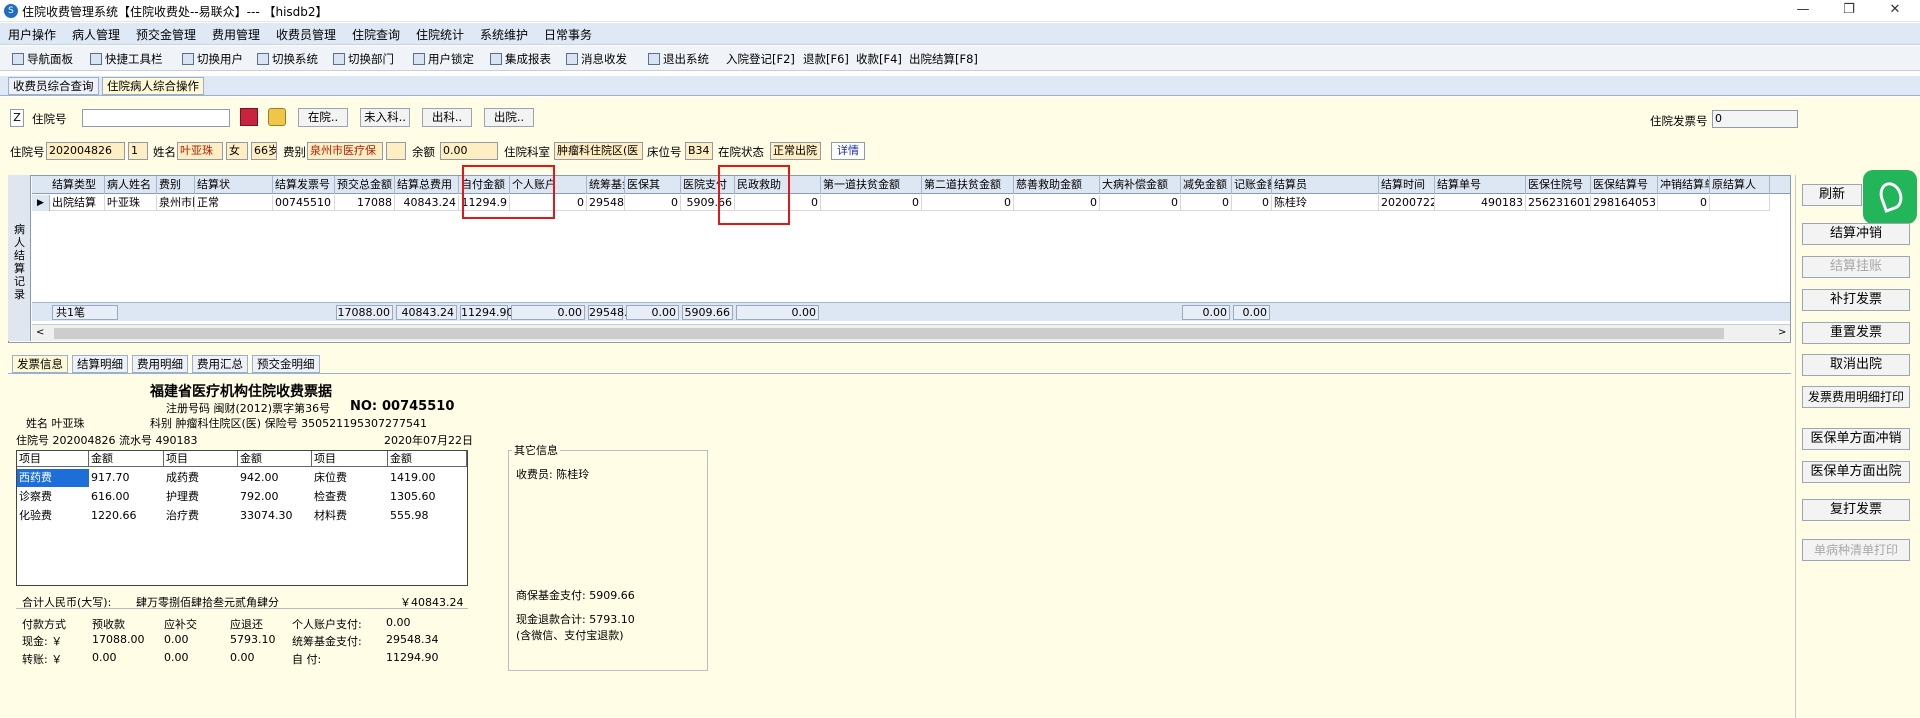 The image size is (1920, 718). Describe the element at coordinates (678, 59) in the screenshot. I see `tb-exit-system: 退出系统` at that location.